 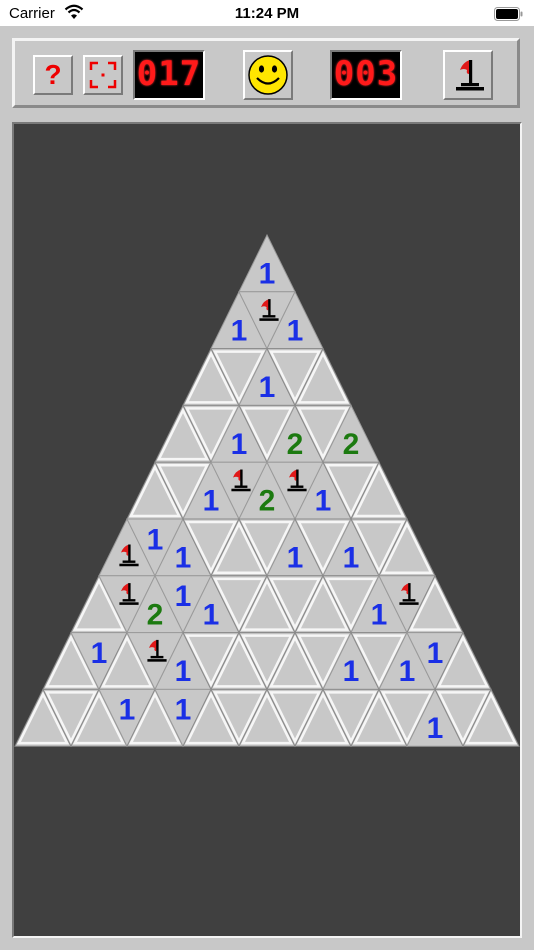 I want to click on battery-icon, so click(x=508, y=14).